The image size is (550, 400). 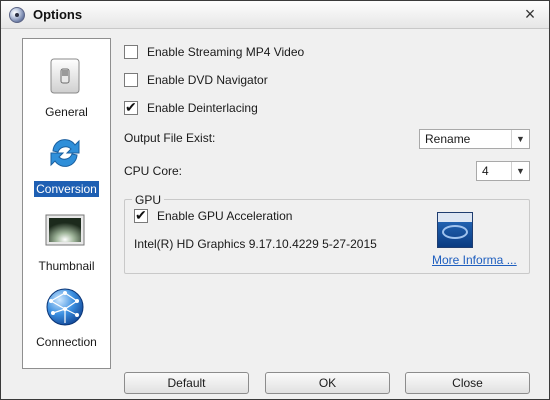 I want to click on output-file-label: Output File Exist:, so click(x=170, y=138).